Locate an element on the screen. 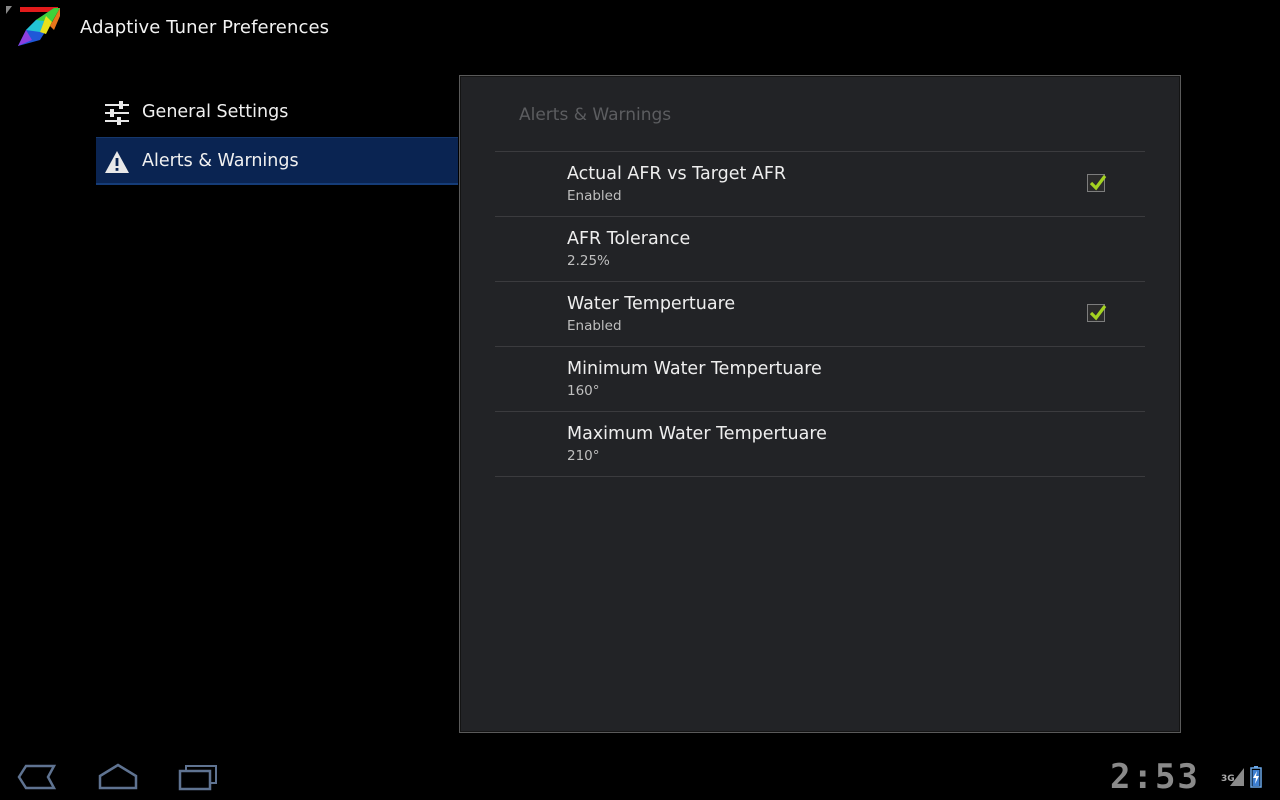 This screenshot has width=1280, height=800. preference-headers: General Settings Alerts & Warnings is located at coordinates (277, 136).